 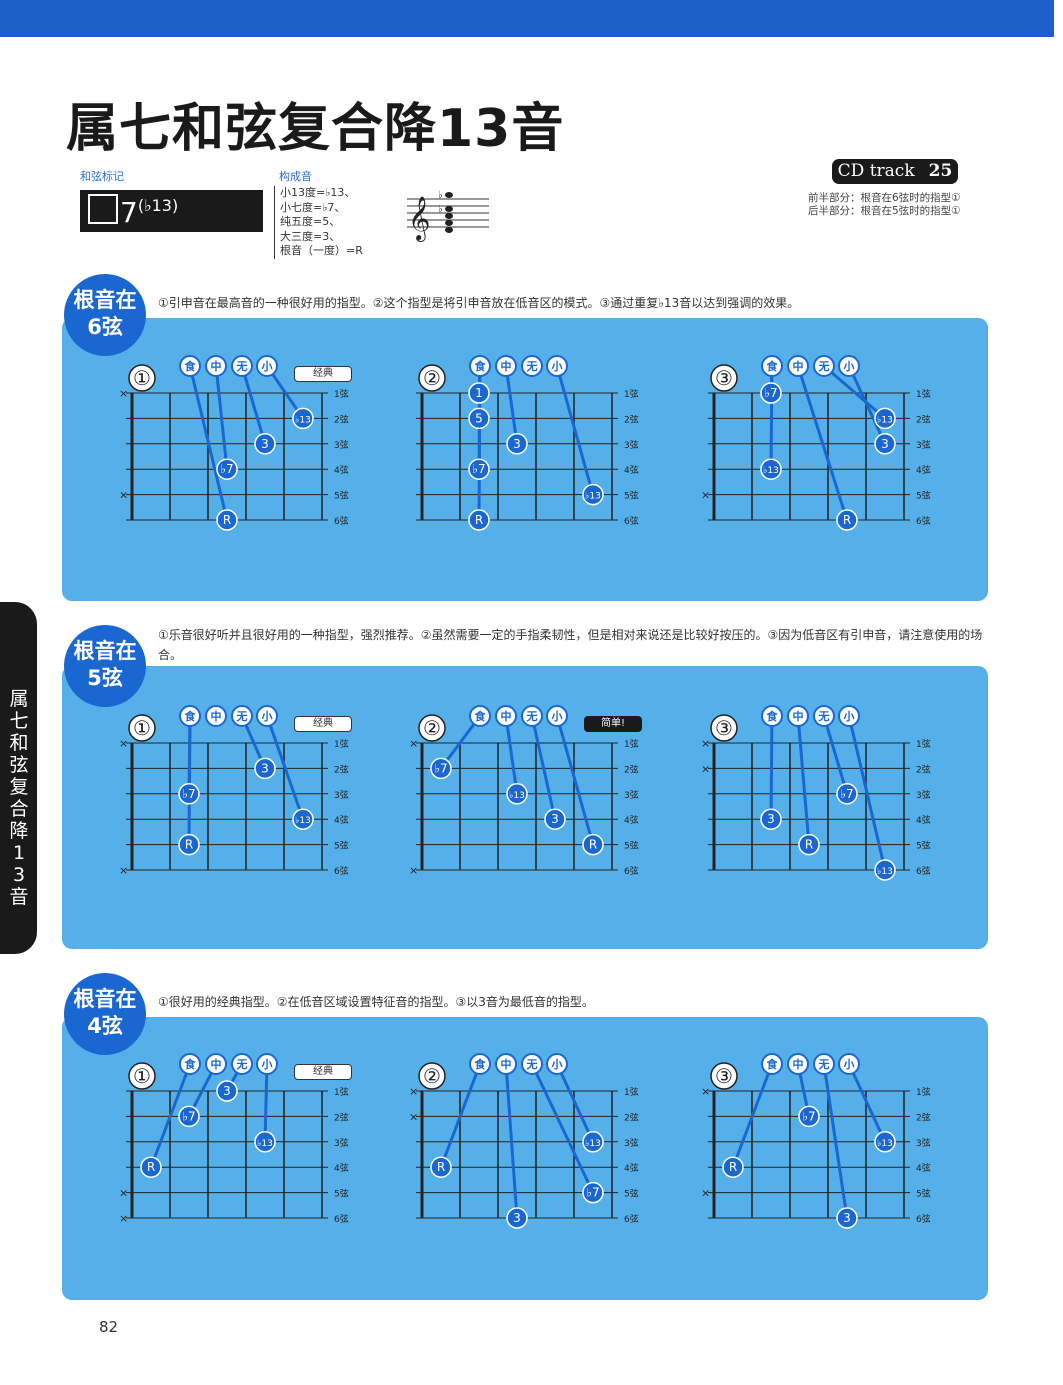 I want to click on music-staff-notation: 𝄞 ♭ ♭, so click(x=448, y=216).